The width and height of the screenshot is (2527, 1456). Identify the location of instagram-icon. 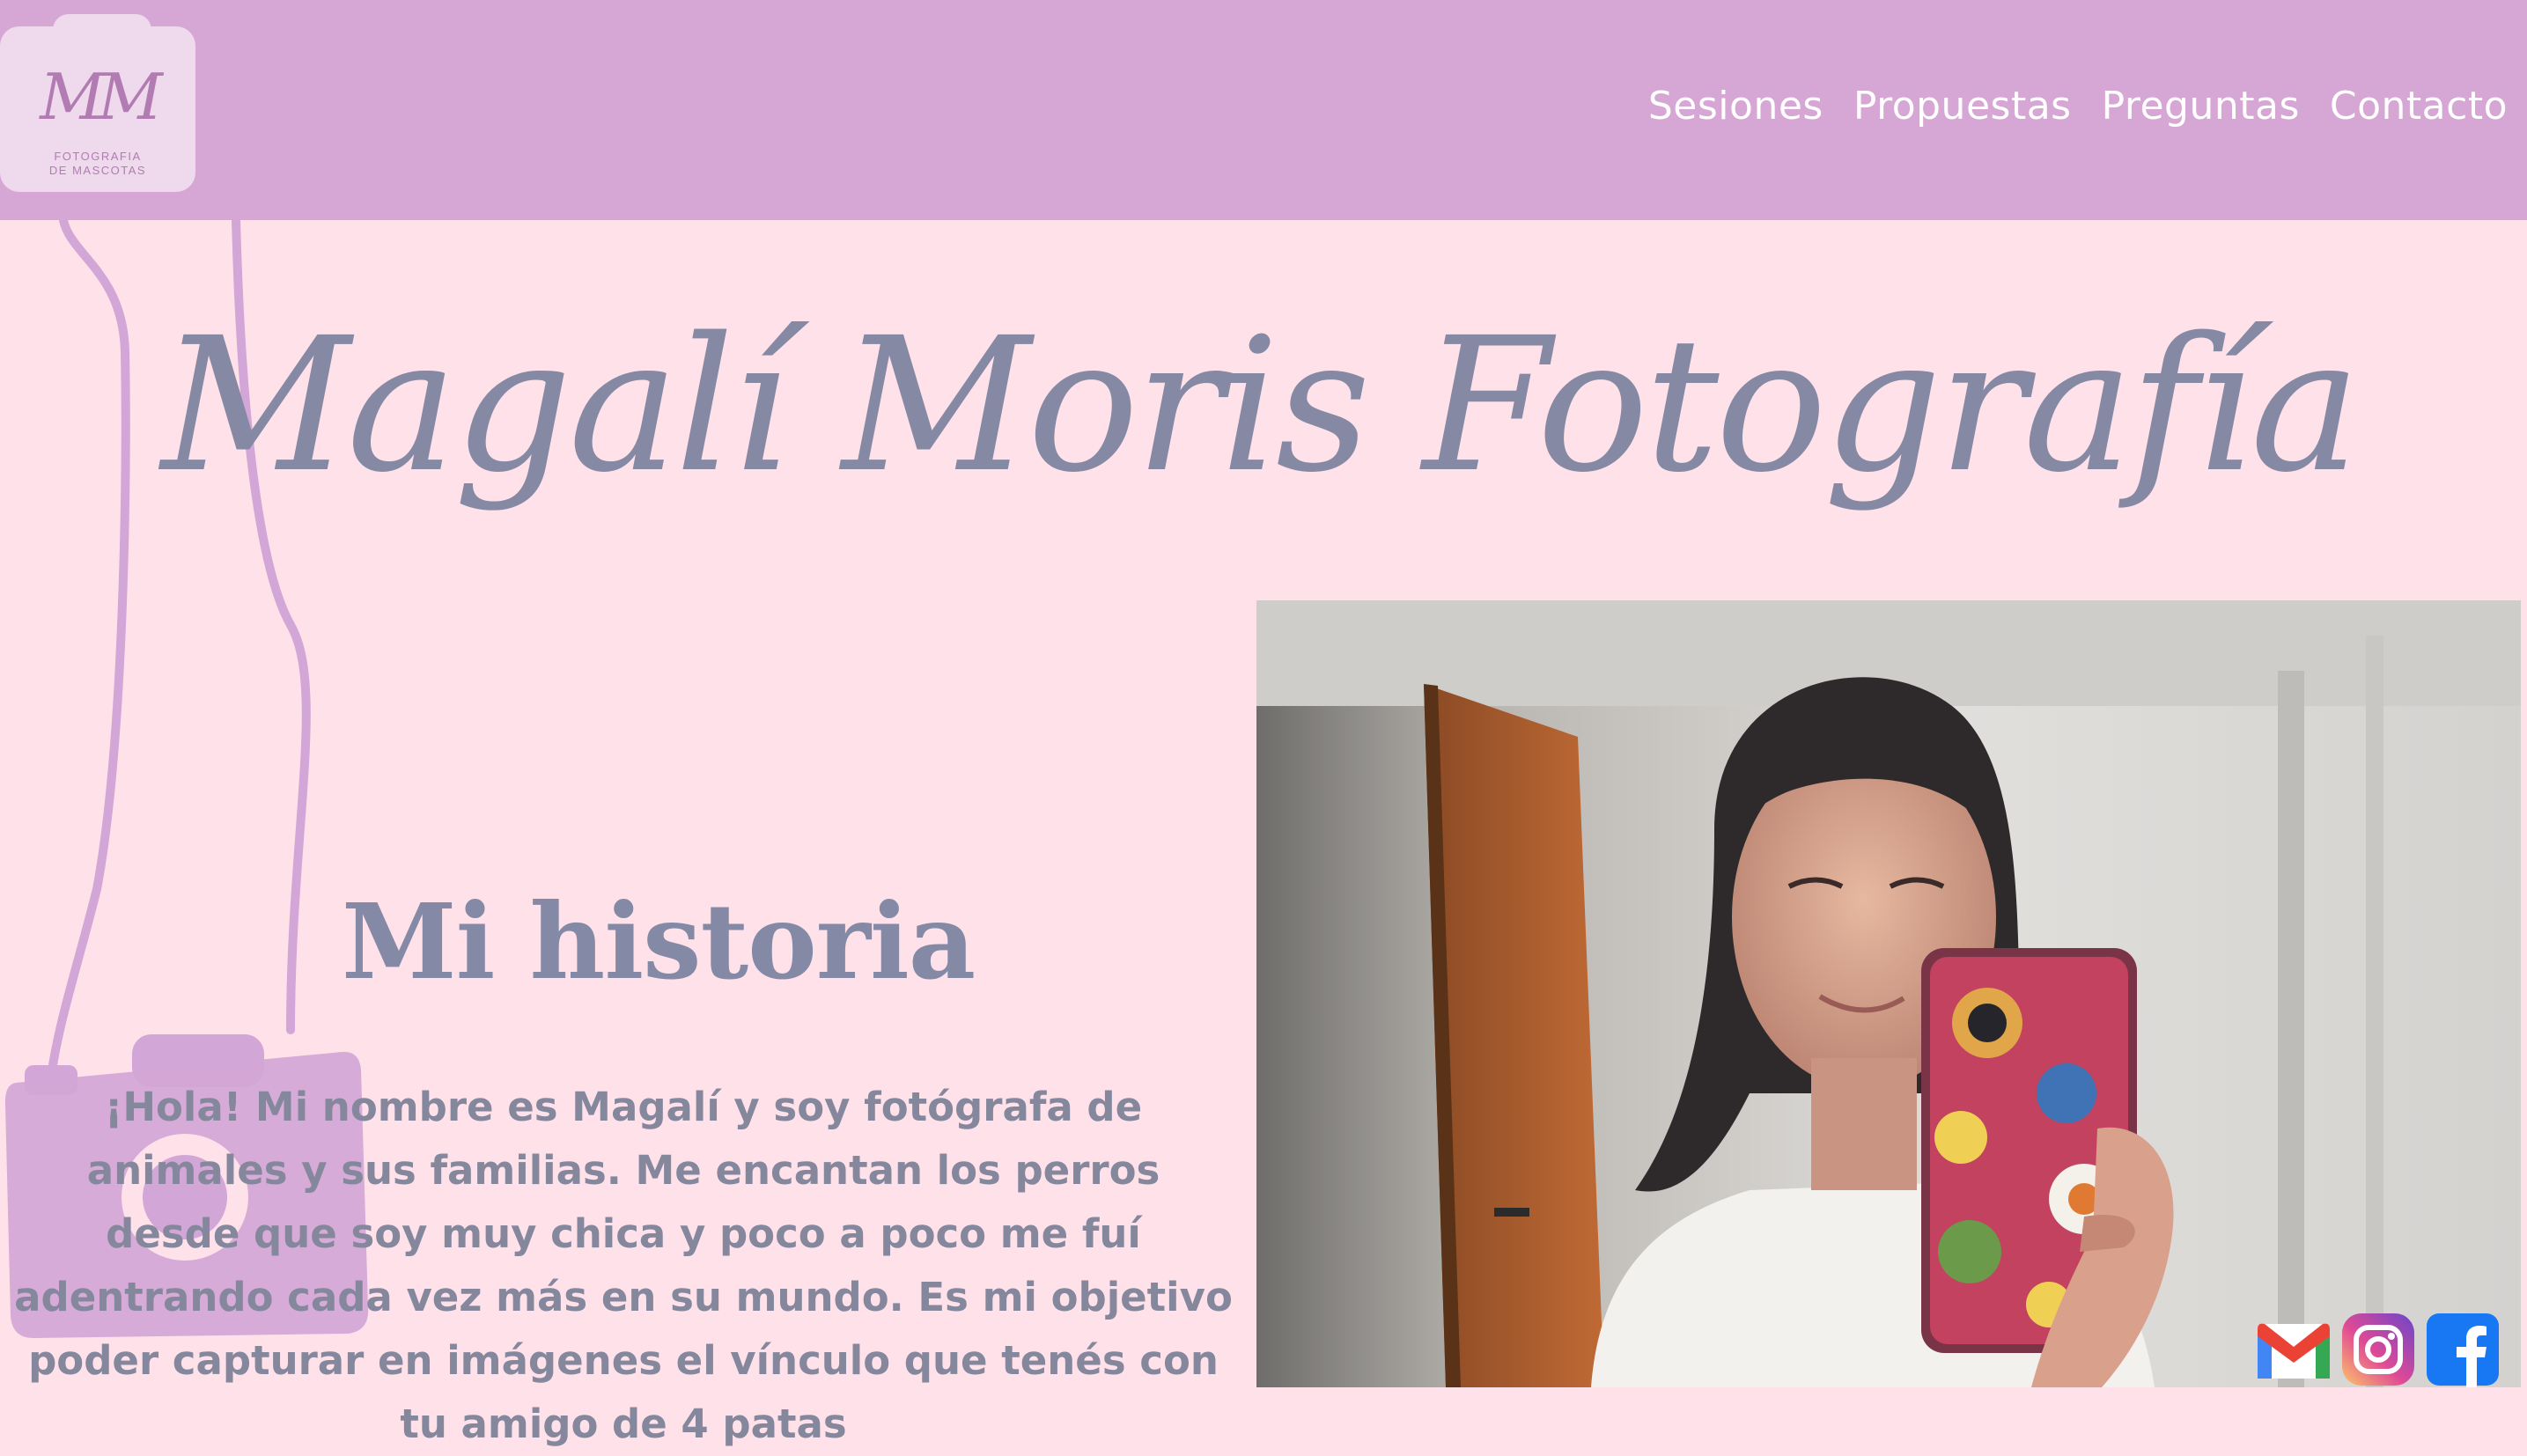
(2378, 1349).